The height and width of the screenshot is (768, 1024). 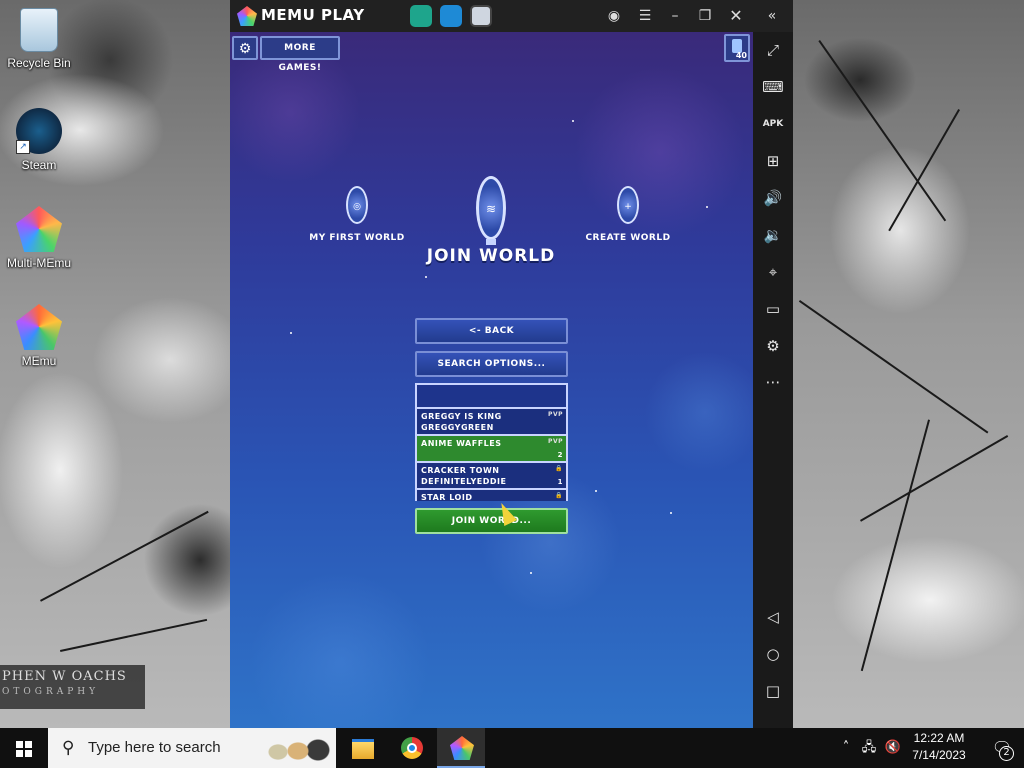 I want to click on notification-count: 2, so click(x=1006, y=753).